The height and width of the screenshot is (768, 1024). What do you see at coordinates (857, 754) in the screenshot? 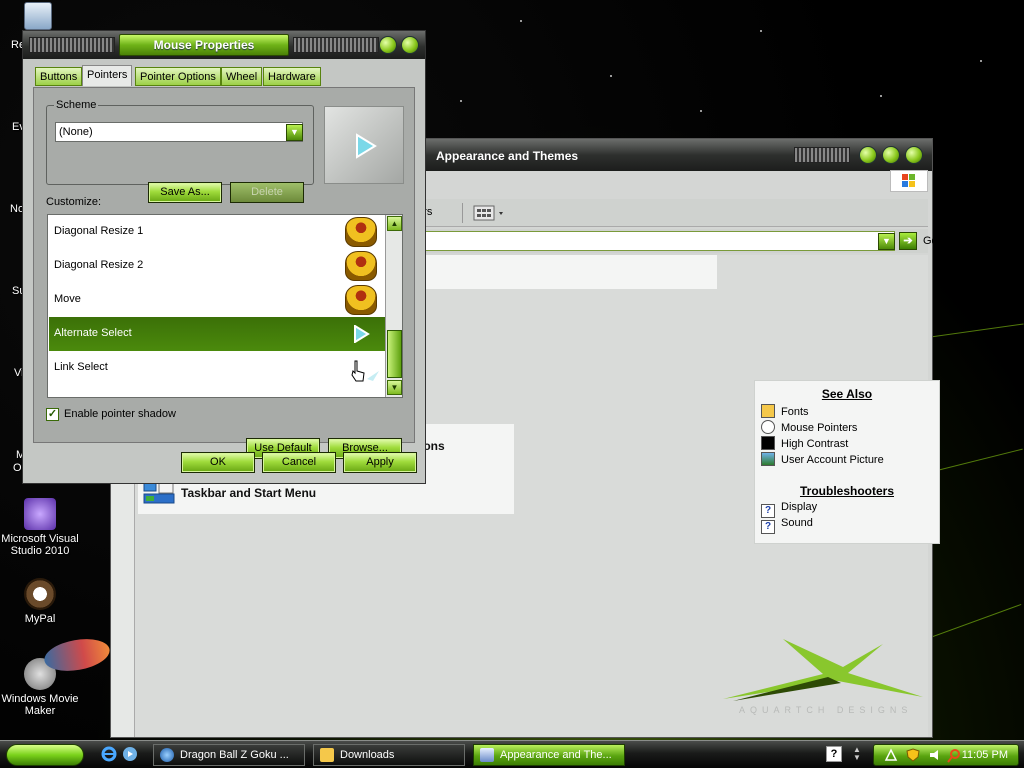
I see `tray-expand-icon: ▲ ▼` at bounding box center [857, 754].